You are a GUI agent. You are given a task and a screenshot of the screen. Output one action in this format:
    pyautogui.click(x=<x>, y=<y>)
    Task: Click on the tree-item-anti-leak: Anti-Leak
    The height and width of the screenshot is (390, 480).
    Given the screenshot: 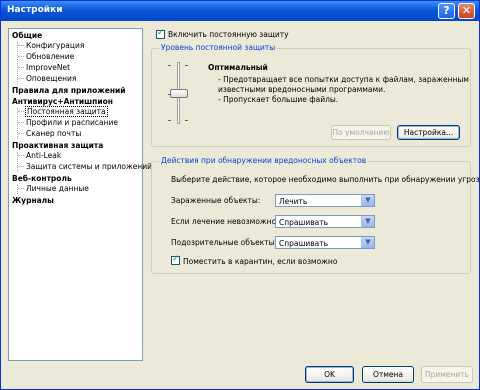 What is the action you would take?
    pyautogui.click(x=43, y=155)
    